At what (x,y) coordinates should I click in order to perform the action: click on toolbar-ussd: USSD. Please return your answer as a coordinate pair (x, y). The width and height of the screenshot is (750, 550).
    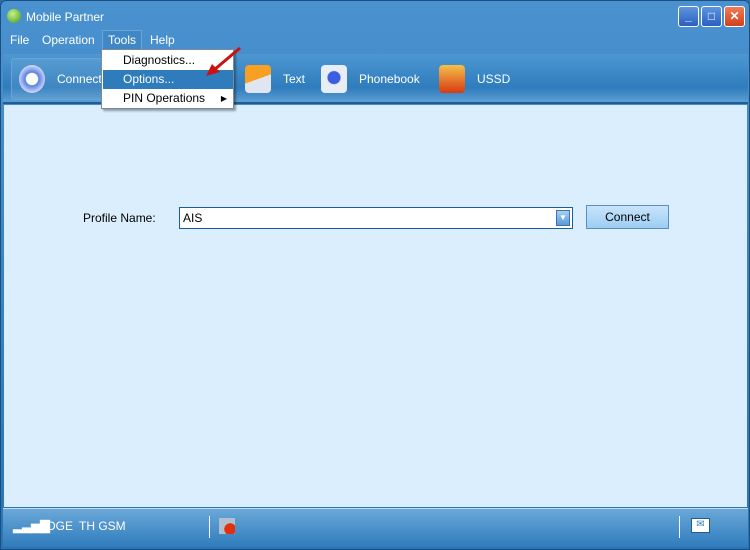
    Looking at the image, I should click on (474, 79).